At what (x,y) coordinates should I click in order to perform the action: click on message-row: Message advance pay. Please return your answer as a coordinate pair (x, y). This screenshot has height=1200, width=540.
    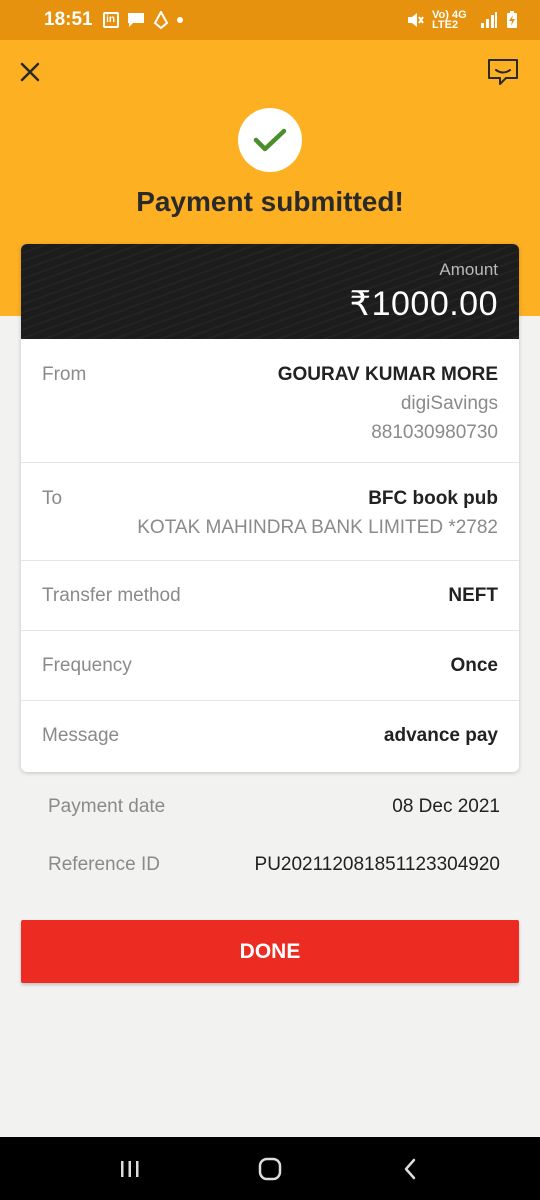
    Looking at the image, I should click on (270, 736).